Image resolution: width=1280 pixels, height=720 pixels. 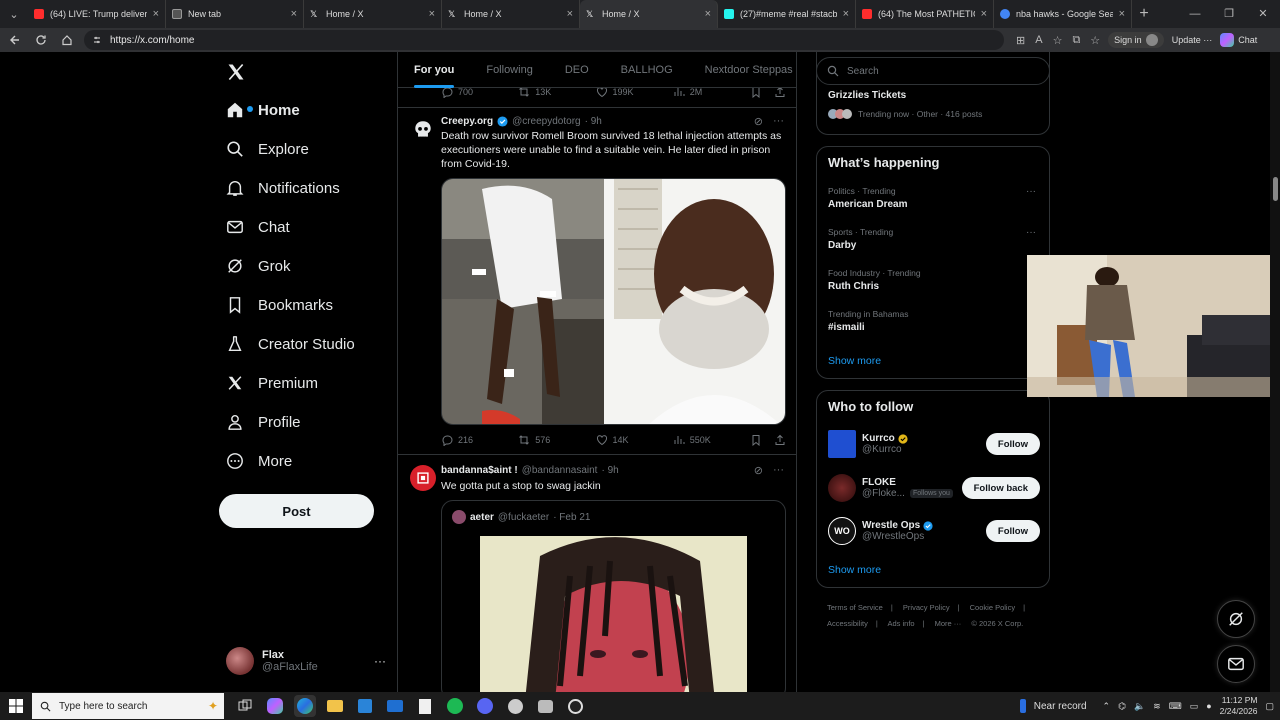 What do you see at coordinates (756, 440) in the screenshot?
I see `bookmark-icon` at bounding box center [756, 440].